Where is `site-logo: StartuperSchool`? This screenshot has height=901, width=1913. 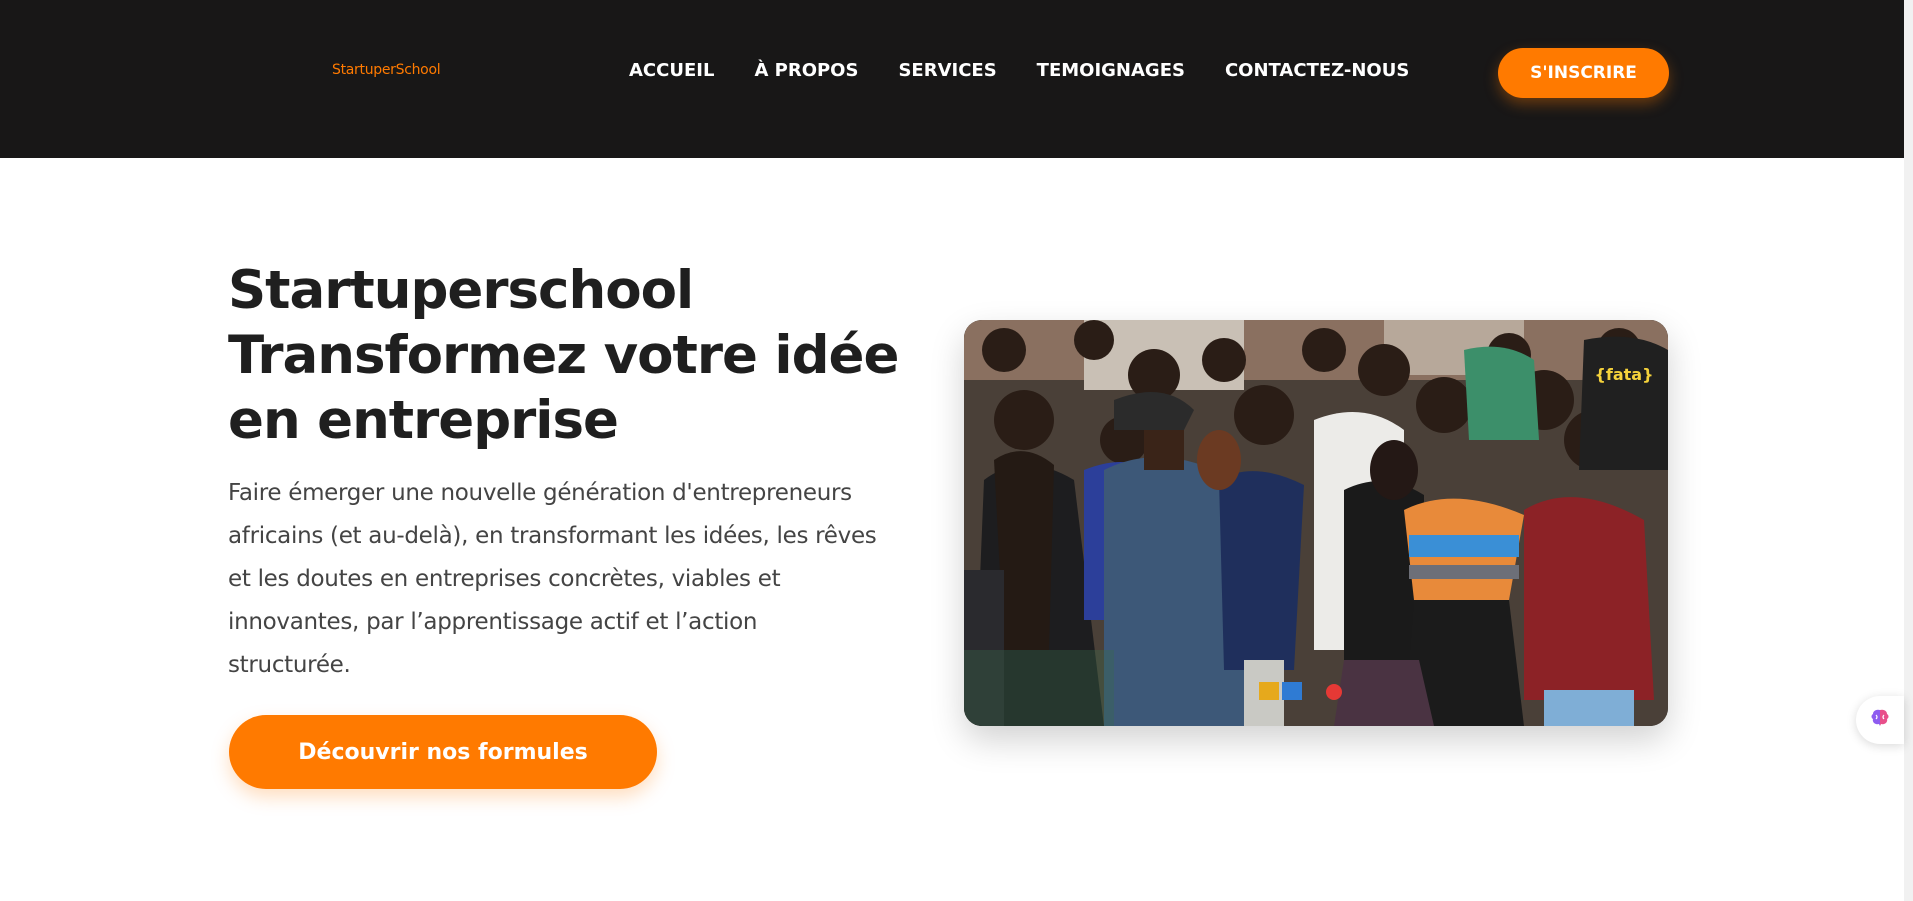 site-logo: StartuperSchool is located at coordinates (386, 70).